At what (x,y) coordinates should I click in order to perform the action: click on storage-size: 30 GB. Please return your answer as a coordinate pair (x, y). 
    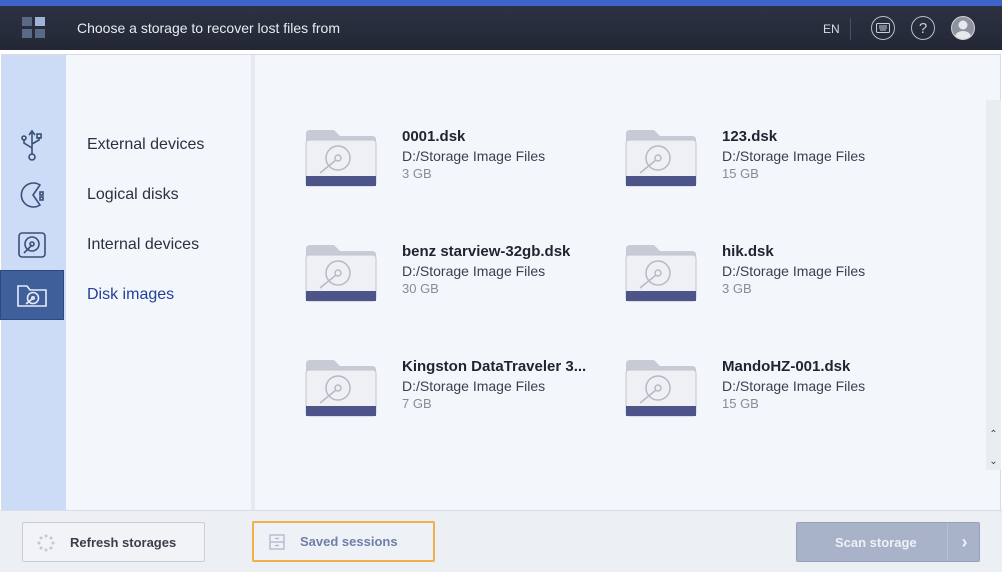
    Looking at the image, I should click on (420, 288).